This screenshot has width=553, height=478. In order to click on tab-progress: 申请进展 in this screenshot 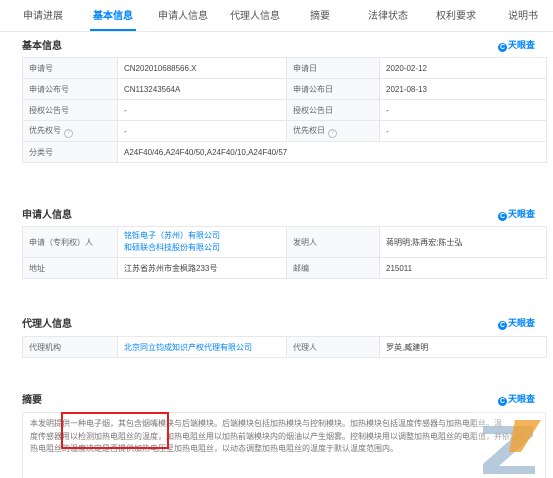, I will do `click(43, 15)`.